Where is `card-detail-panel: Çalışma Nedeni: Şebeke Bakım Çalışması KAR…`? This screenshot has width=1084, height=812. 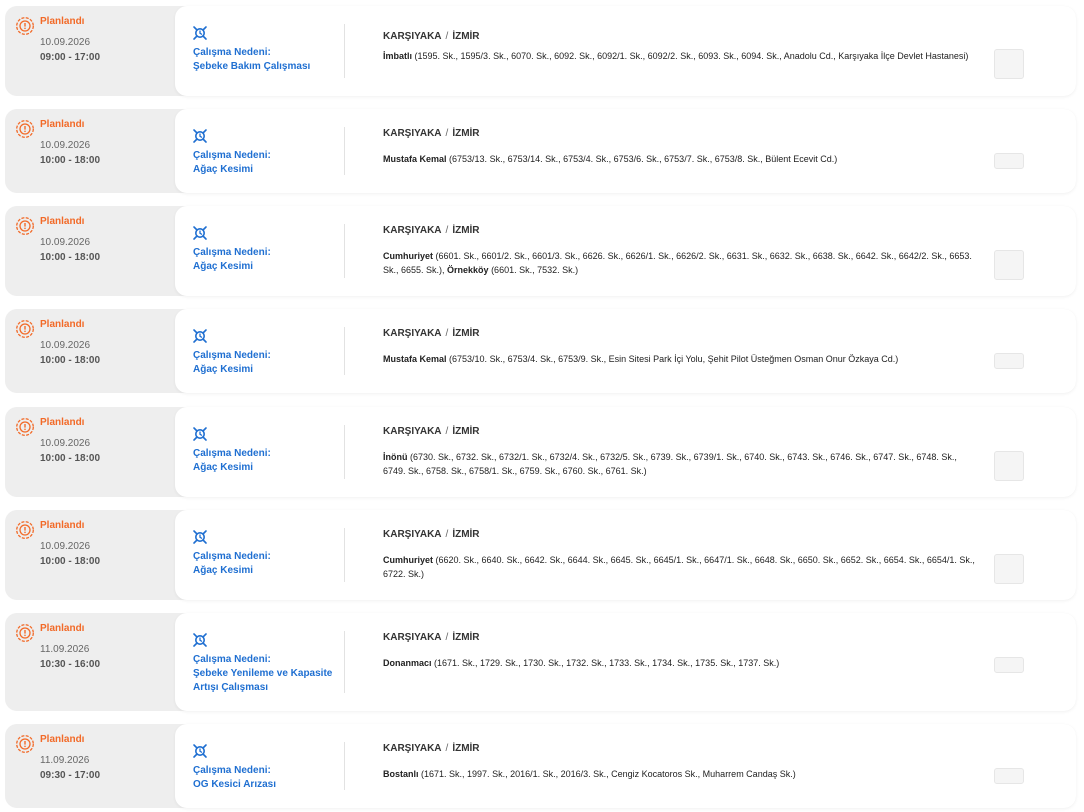 card-detail-panel: Çalışma Nedeni: Şebeke Bakım Çalışması KAR… is located at coordinates (625, 51).